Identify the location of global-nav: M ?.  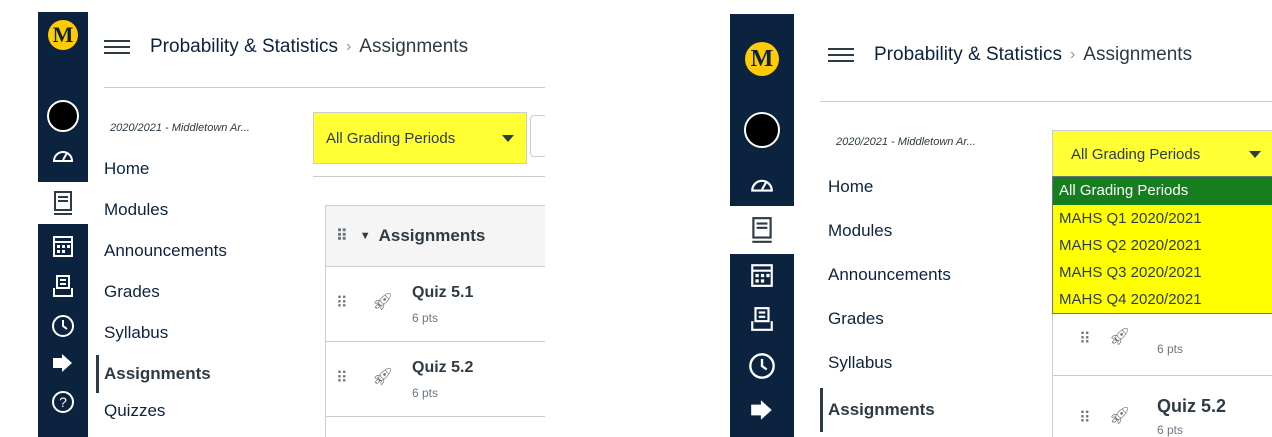
(63, 224).